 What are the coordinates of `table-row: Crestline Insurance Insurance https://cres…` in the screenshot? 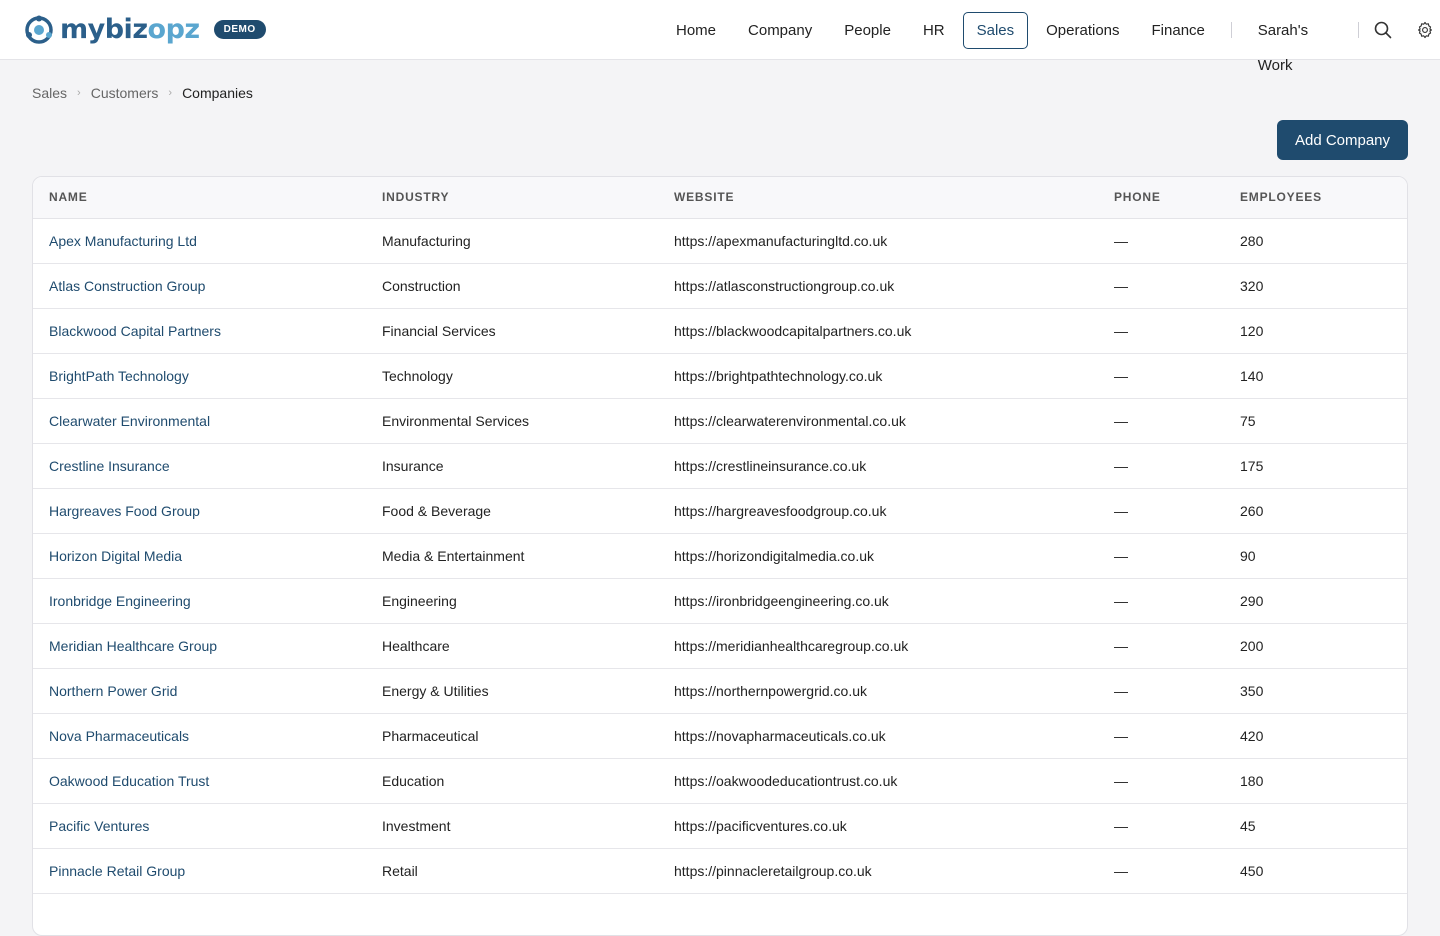 It's located at (720, 466).